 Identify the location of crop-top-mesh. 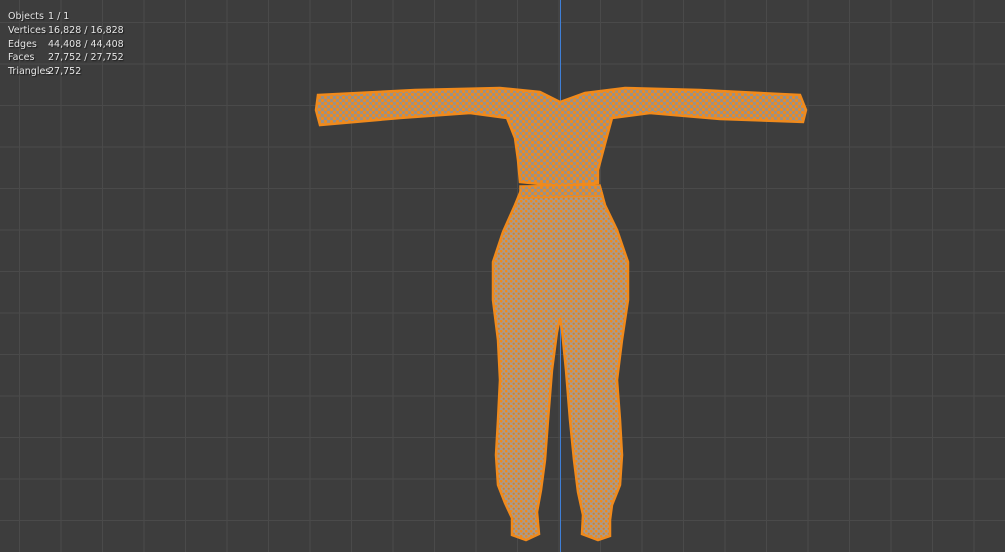
(561, 137).